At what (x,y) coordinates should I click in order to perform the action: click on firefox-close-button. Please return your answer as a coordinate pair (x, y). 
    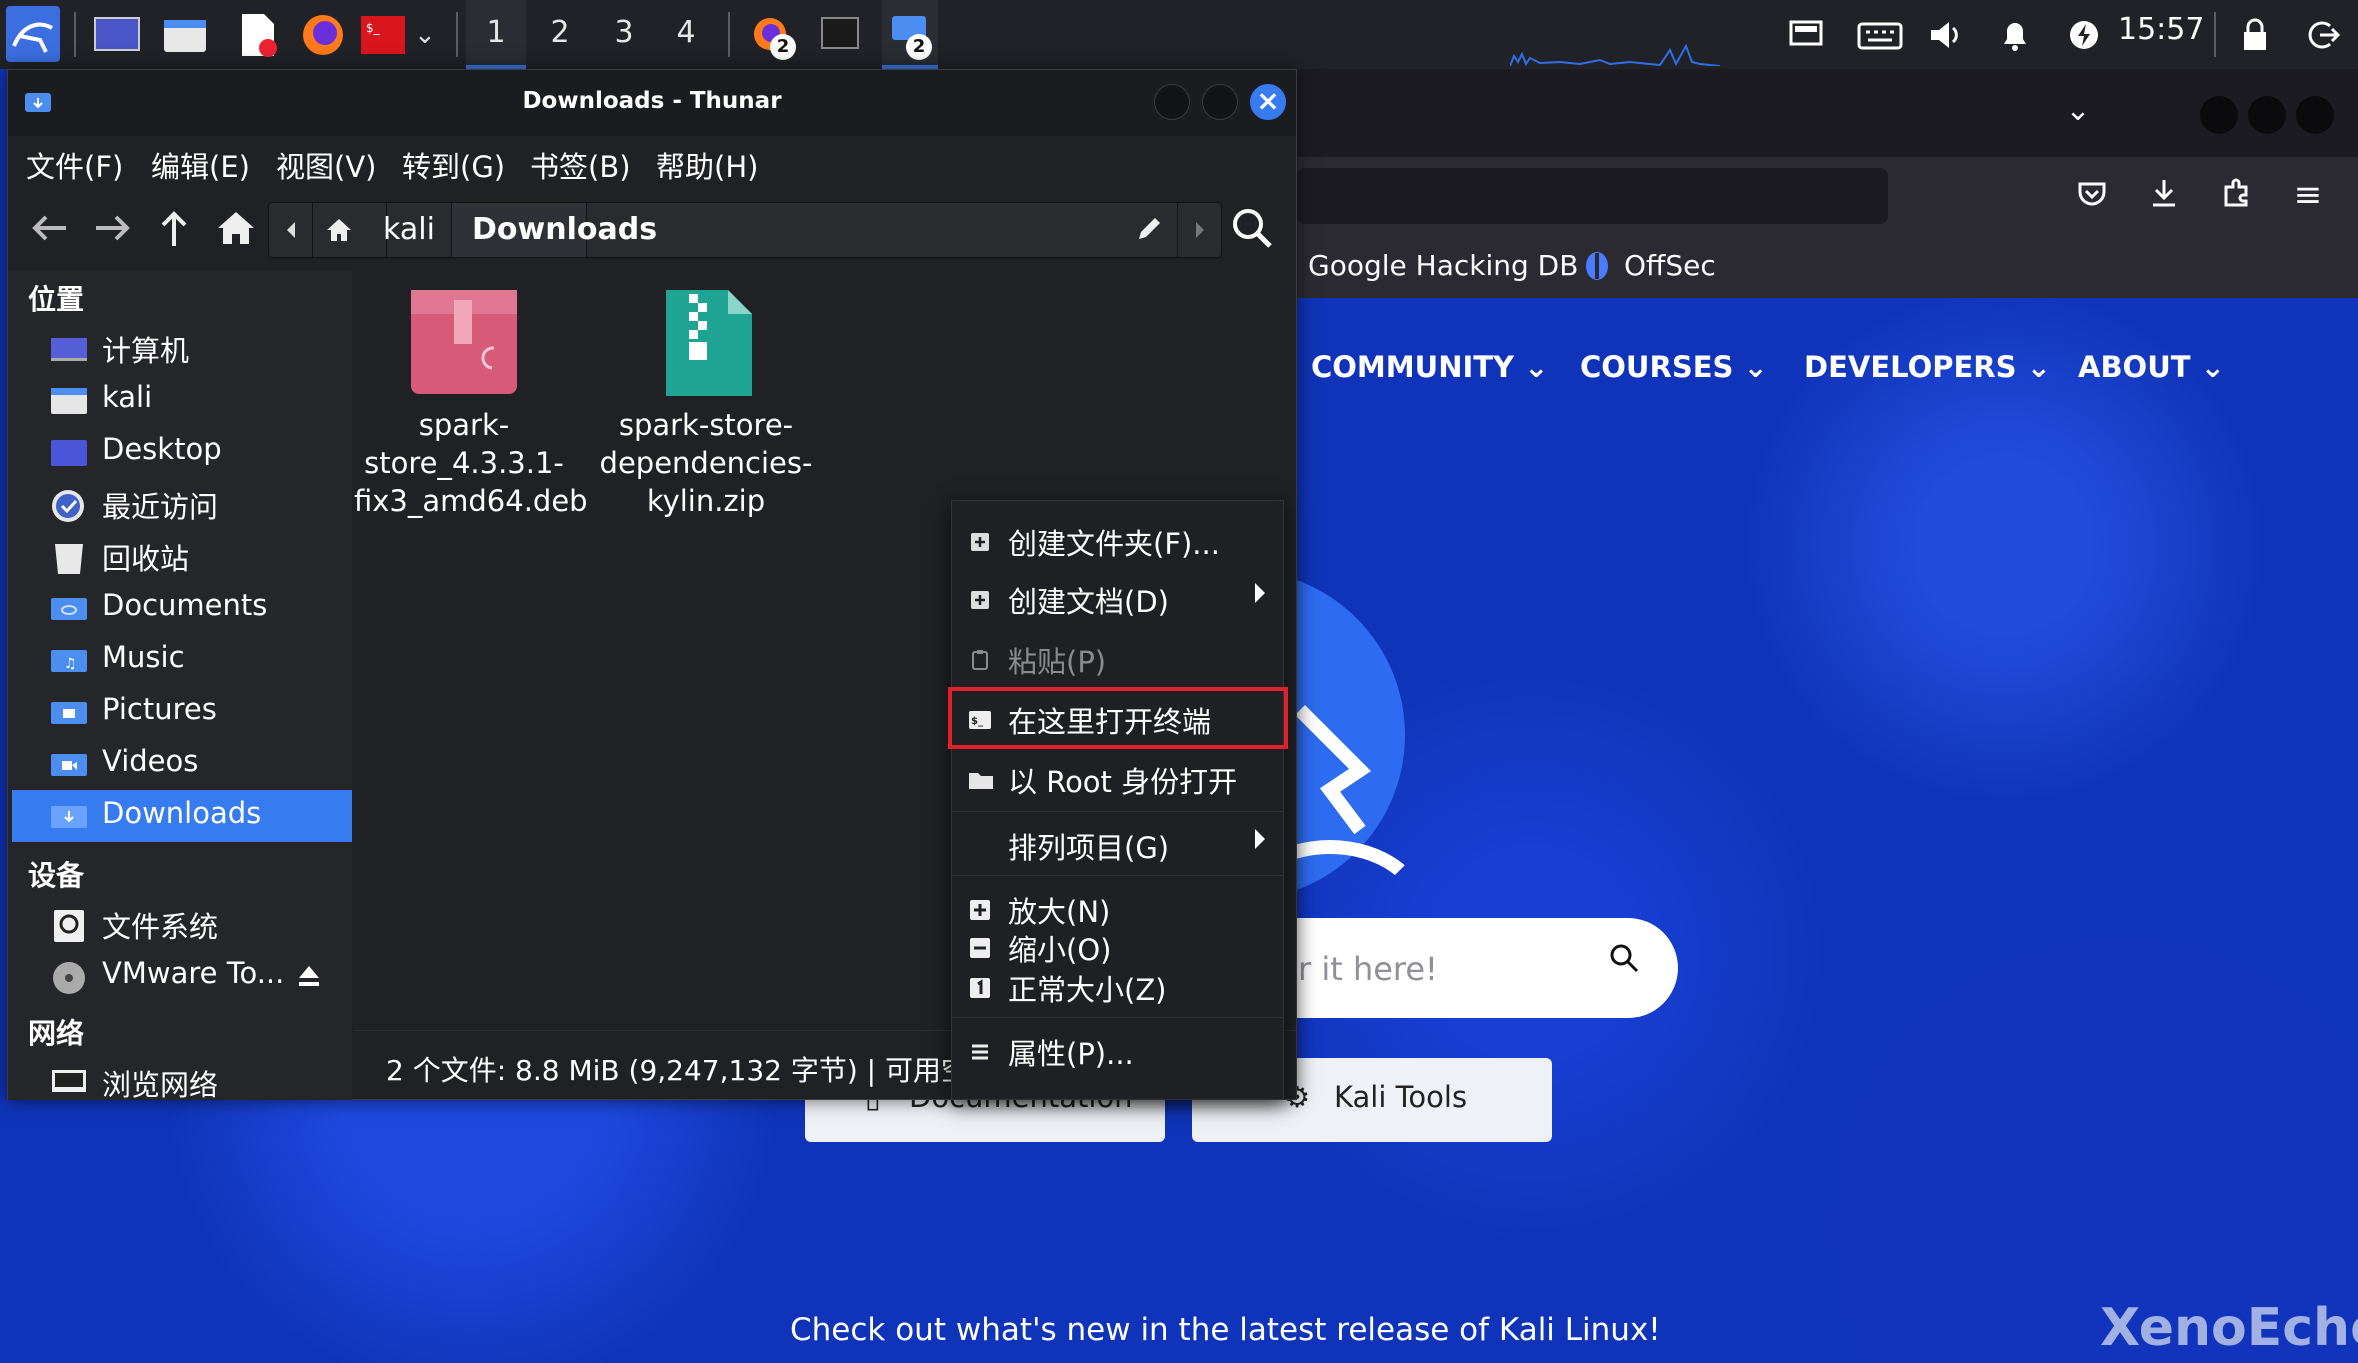
    Looking at the image, I should click on (2315, 115).